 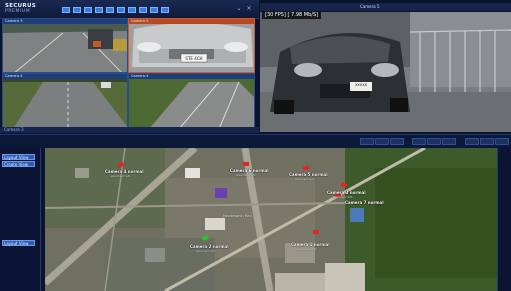 I want to click on video-tile-camera-5: STE 4CH Camera 5, so click(x=191, y=45).